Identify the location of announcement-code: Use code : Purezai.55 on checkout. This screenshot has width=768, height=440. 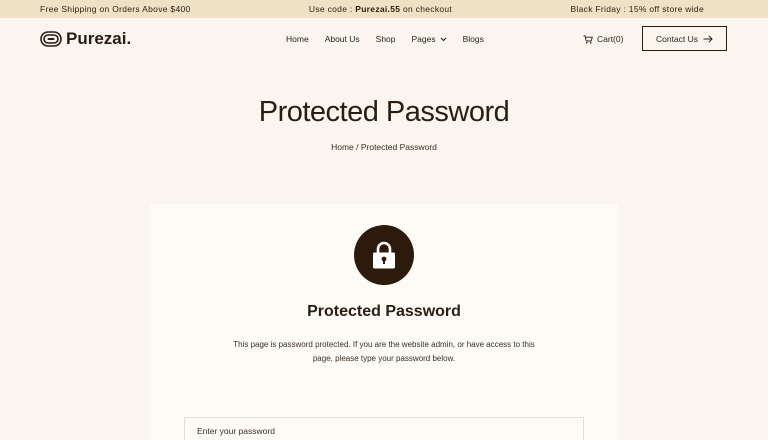
(380, 9).